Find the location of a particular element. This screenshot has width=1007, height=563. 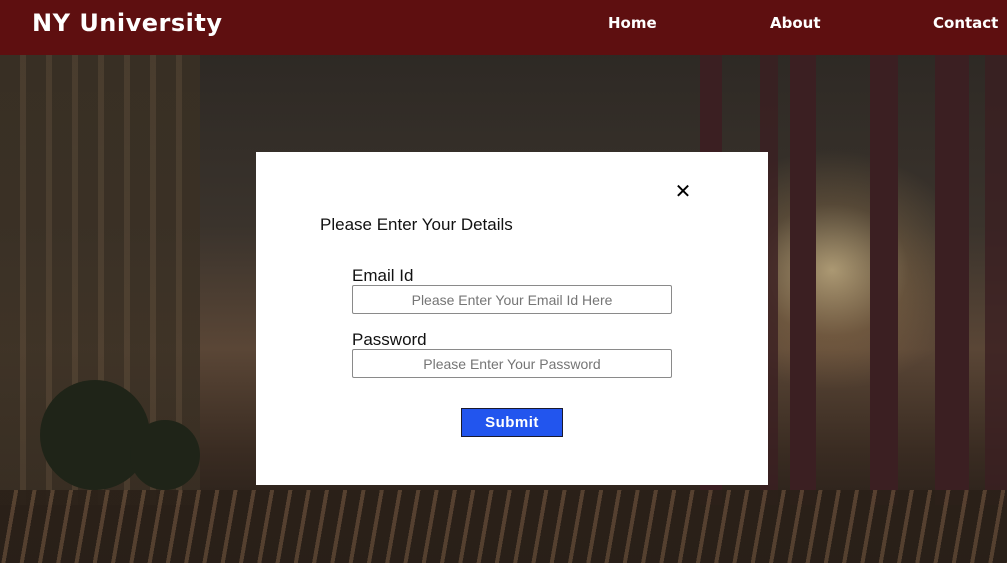

background-floor is located at coordinates (503, 526).